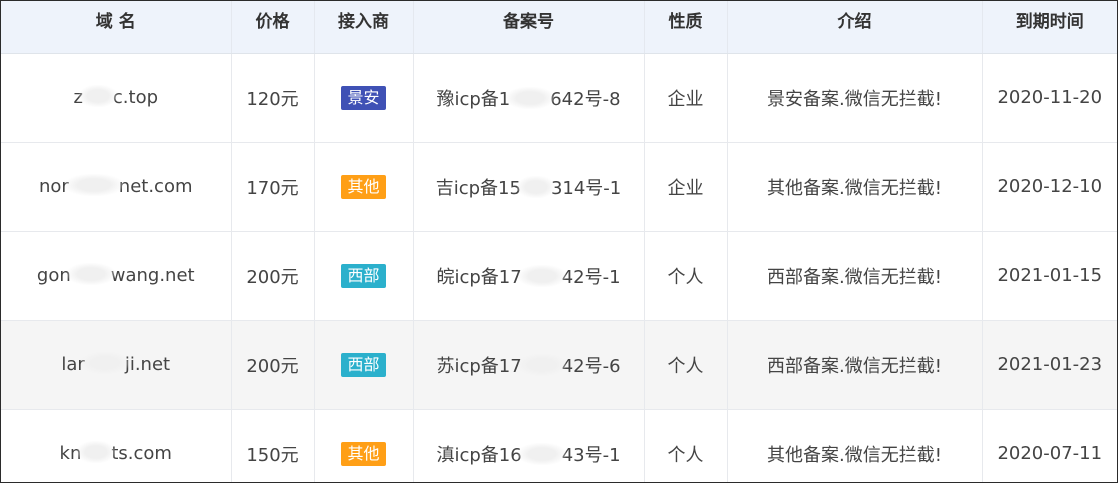 The image size is (1118, 483). I want to click on icp-cell: 吉icp备15 314号-1, so click(529, 187).